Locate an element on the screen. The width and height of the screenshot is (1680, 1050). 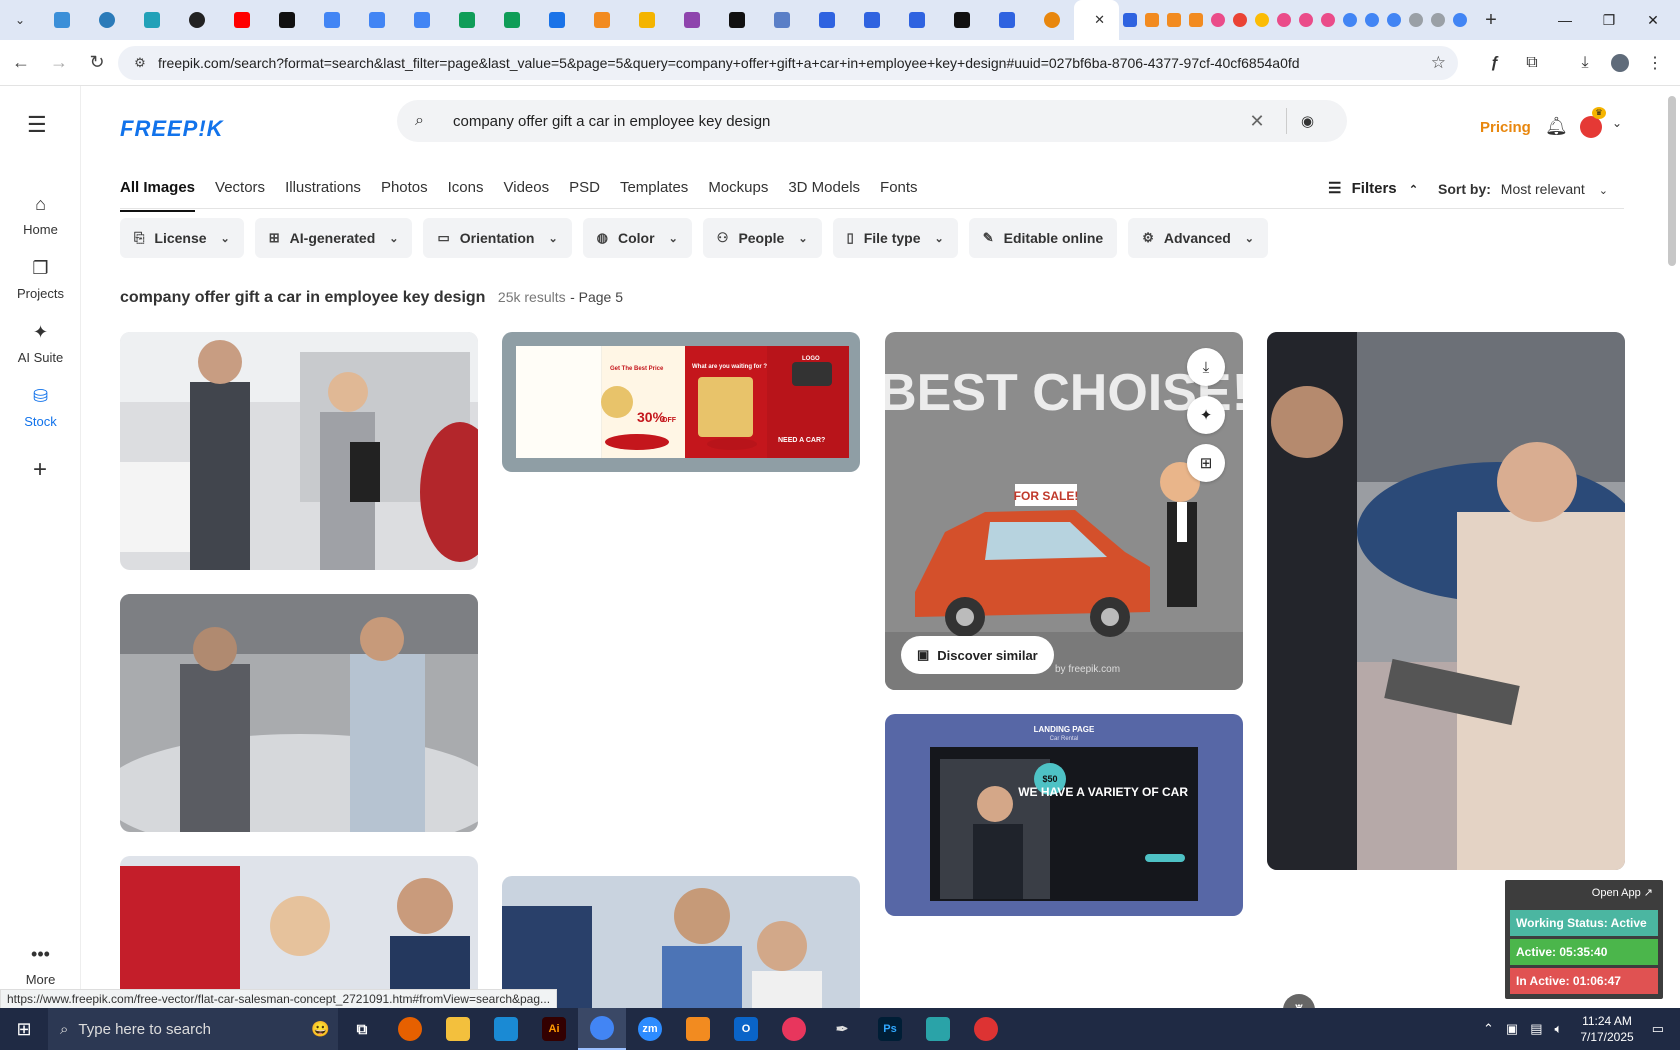
sidenav-item-home: ⌂ Home is located at coordinates (40, 215).